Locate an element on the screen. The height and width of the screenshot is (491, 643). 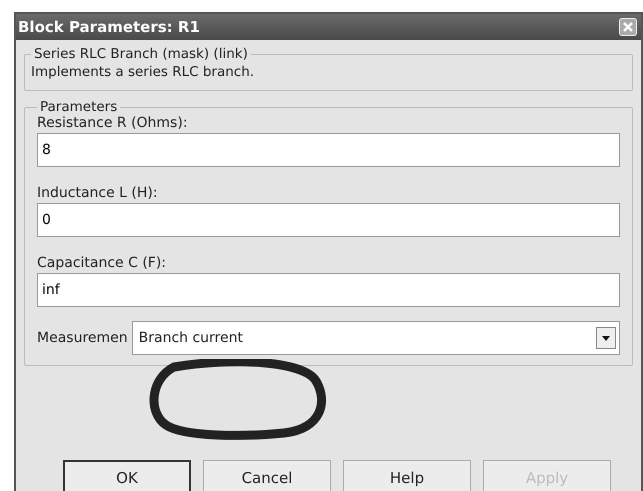
measurement-dropdown: Branch current is located at coordinates (376, 338).